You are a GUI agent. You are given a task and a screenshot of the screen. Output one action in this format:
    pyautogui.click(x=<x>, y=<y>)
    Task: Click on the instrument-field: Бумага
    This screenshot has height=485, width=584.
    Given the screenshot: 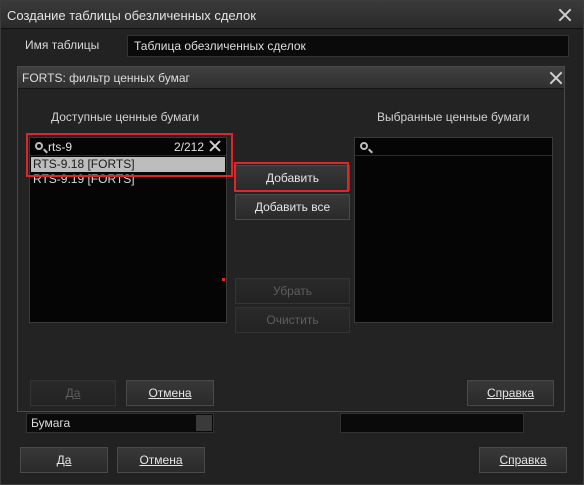 What is the action you would take?
    pyautogui.click(x=120, y=423)
    